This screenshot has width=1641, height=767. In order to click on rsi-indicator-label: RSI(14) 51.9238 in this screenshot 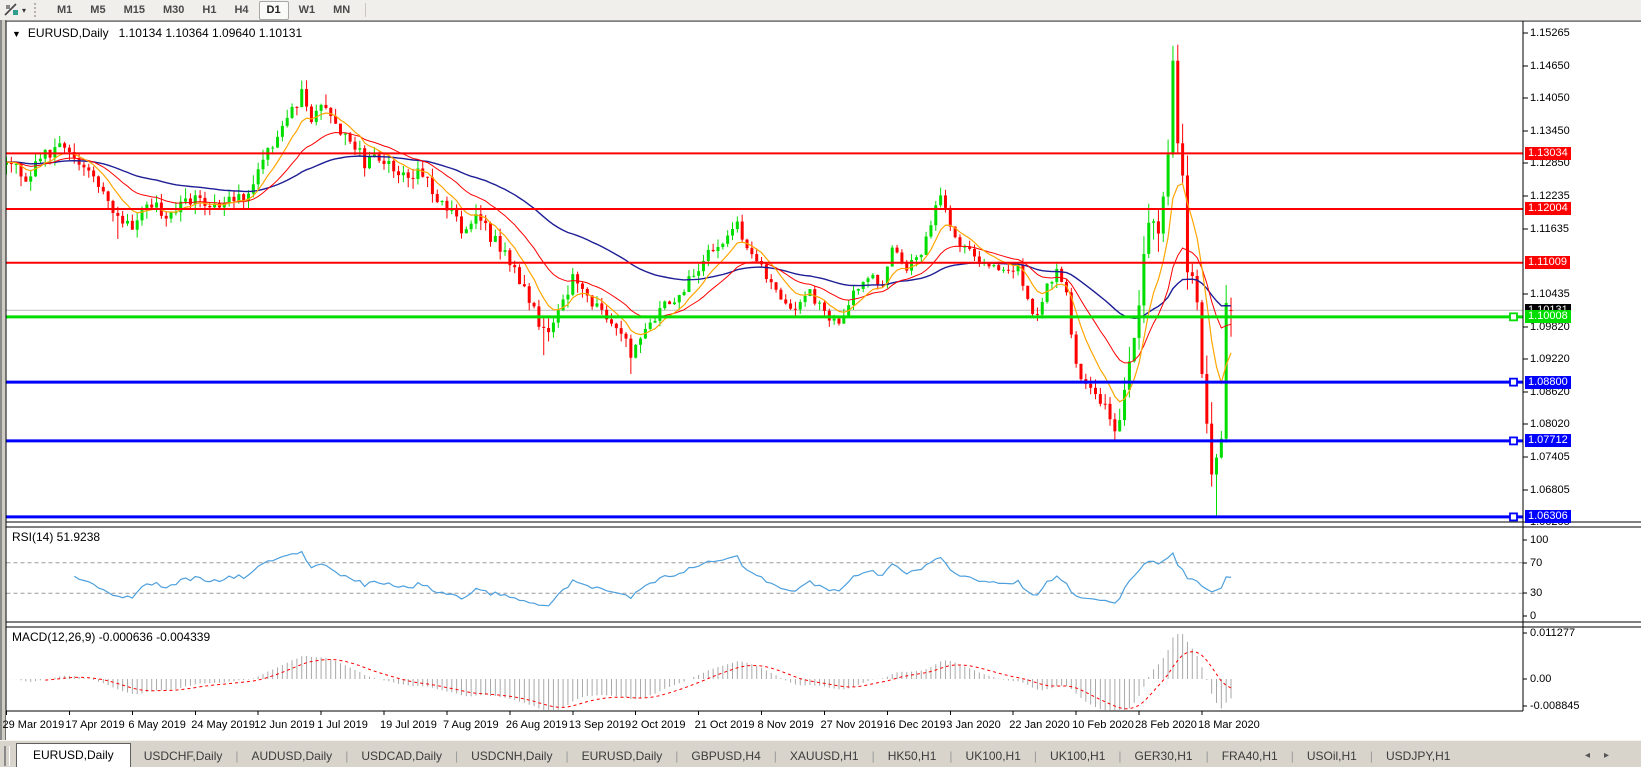, I will do `click(56, 537)`.